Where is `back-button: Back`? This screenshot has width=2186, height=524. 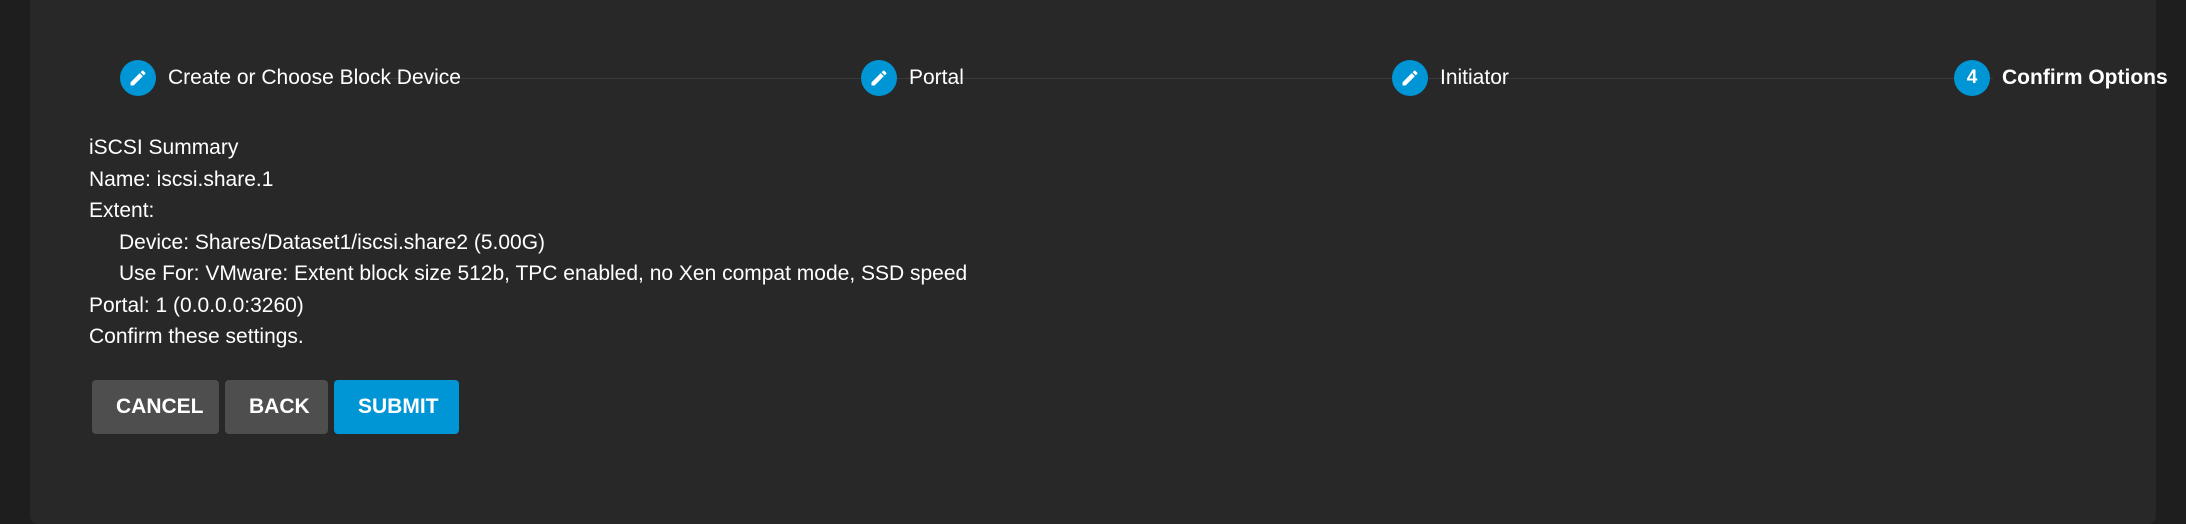 back-button: Back is located at coordinates (276, 407).